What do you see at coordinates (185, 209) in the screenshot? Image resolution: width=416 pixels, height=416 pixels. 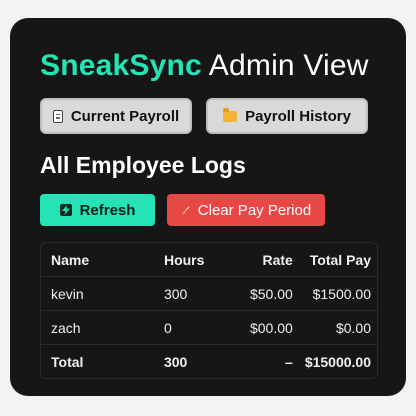 I see `broom-icon` at bounding box center [185, 209].